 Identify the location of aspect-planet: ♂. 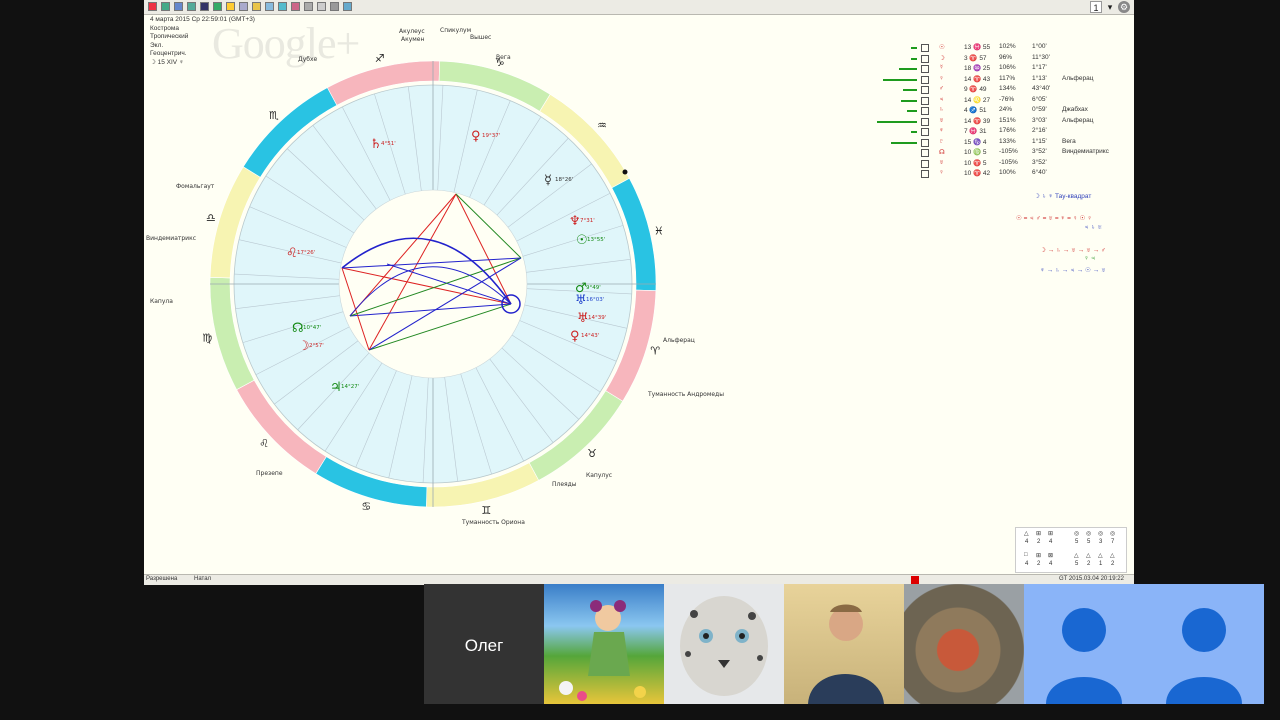
(941, 88).